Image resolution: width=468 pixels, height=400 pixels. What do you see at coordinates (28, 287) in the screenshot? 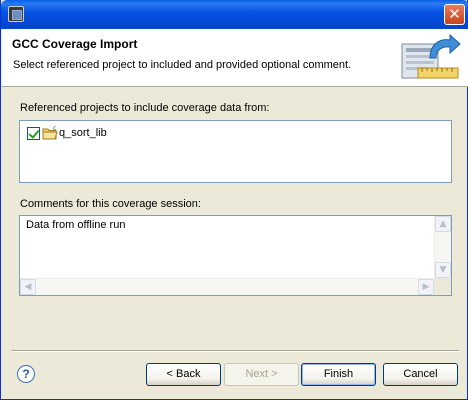
I see `scroll-left-icon: ◀` at bounding box center [28, 287].